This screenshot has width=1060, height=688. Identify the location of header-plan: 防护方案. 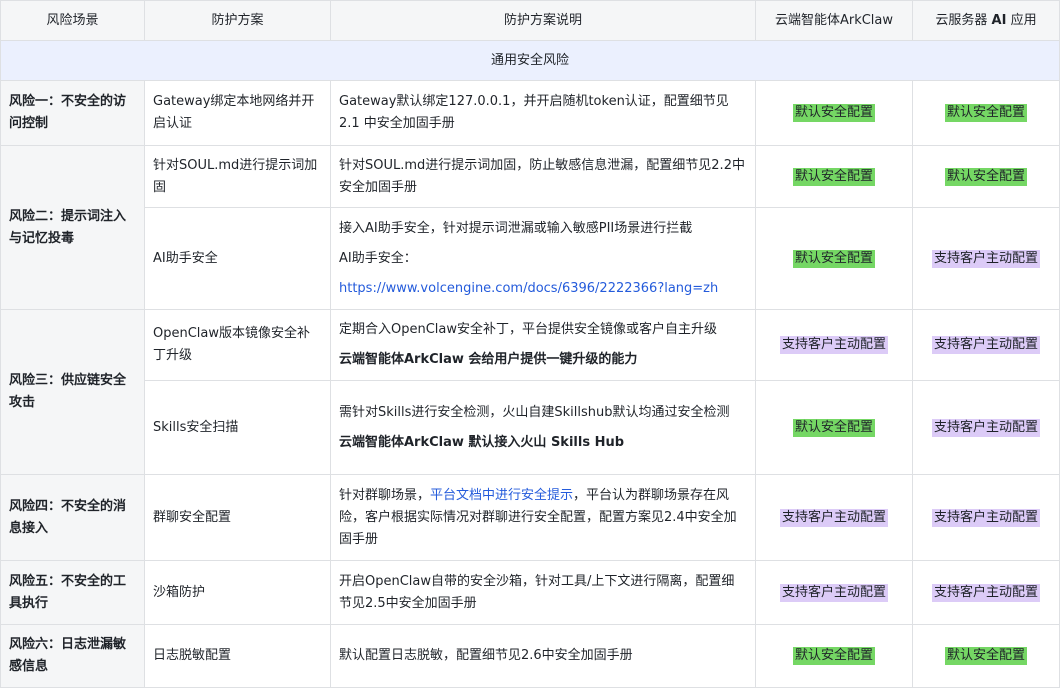
(237, 20).